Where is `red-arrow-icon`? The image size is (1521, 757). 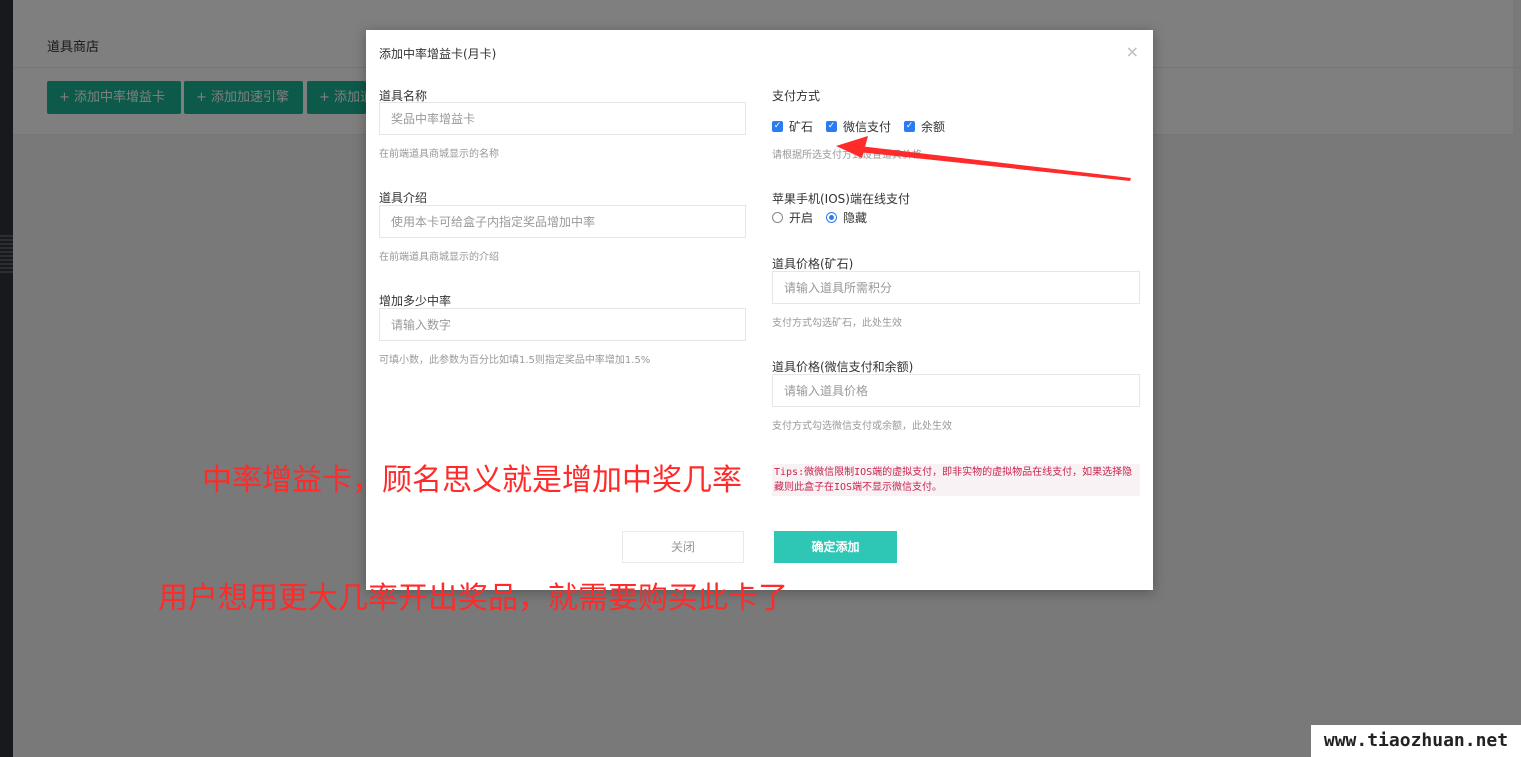 red-arrow-icon is located at coordinates (983, 158).